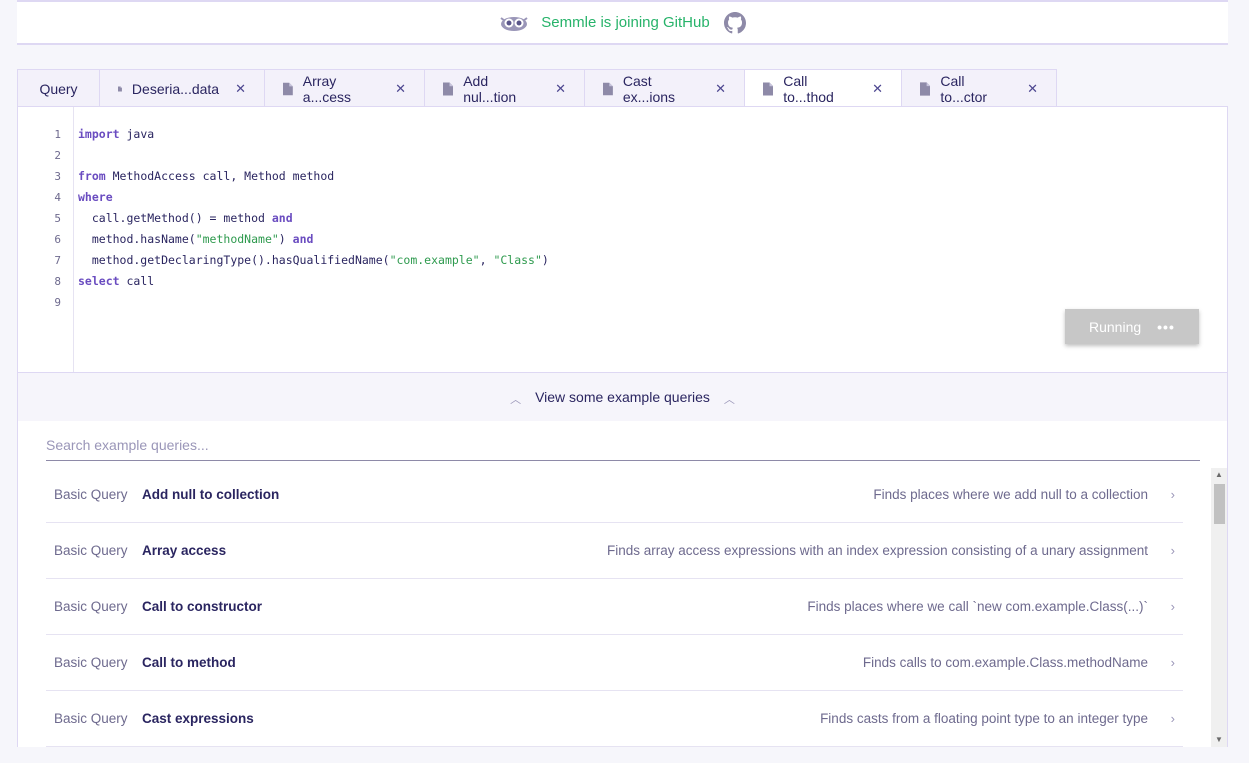 The width and height of the screenshot is (1249, 763). I want to click on code-text: method.hasName(, so click(137, 239).